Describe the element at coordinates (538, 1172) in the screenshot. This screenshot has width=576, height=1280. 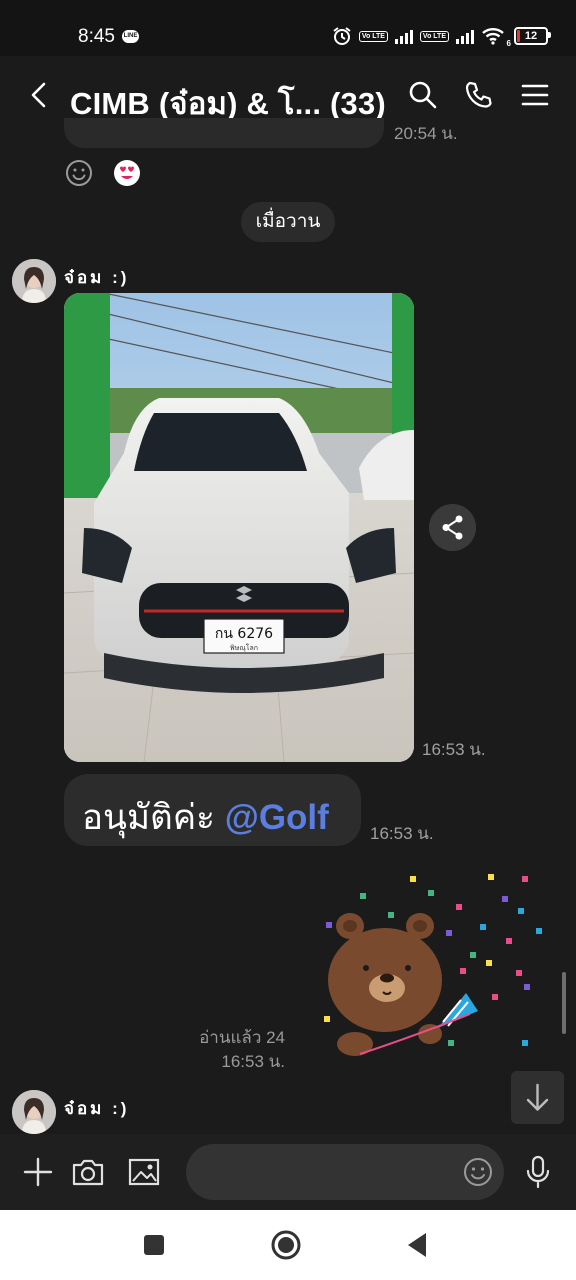
I see `microphone-icon` at that location.